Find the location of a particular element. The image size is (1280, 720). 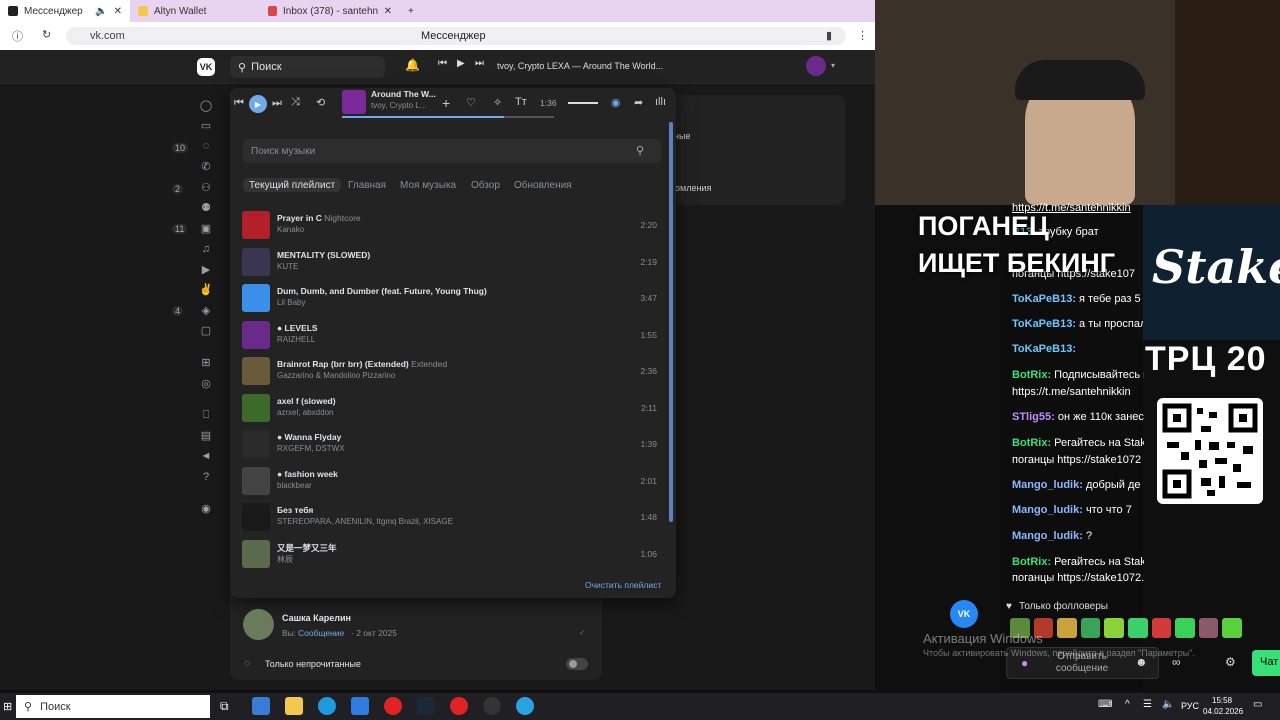

music-search-input: Поиск музыки is located at coordinates (452, 151).